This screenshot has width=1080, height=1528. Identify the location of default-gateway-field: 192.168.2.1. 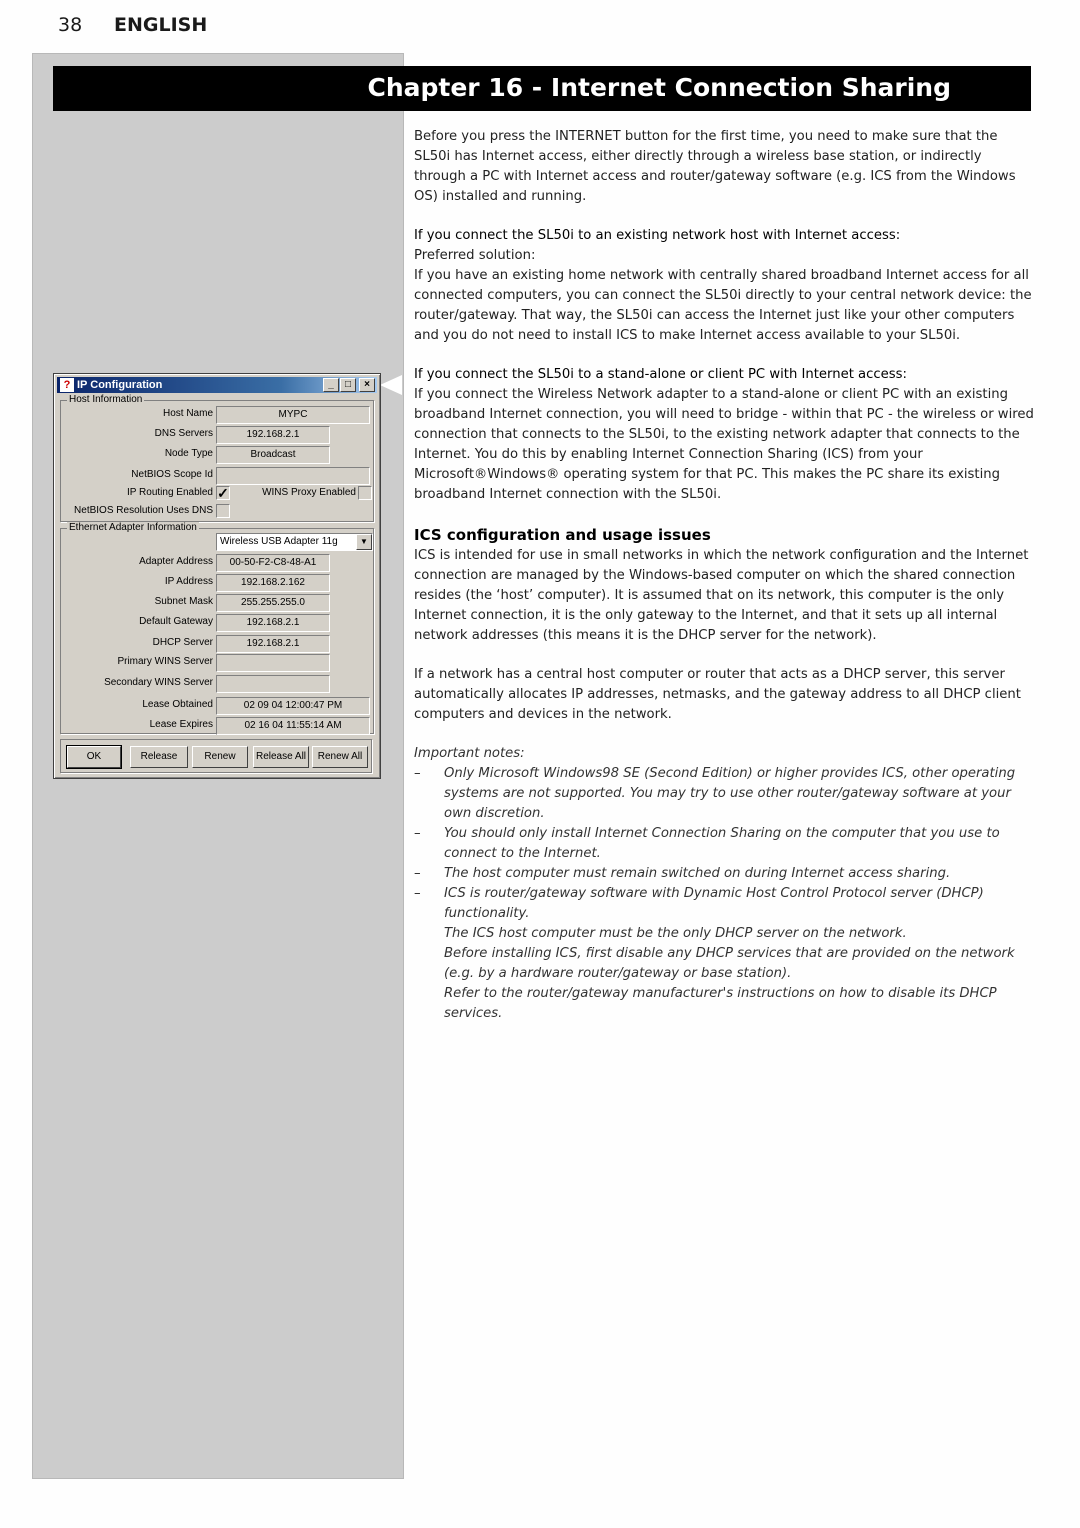
(273, 623).